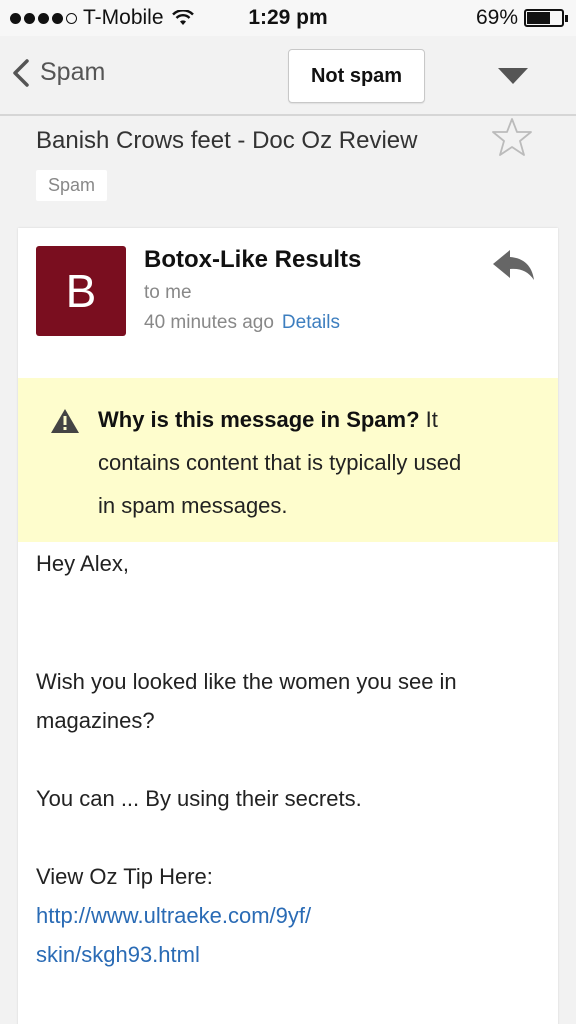 The height and width of the screenshot is (1024, 576). Describe the element at coordinates (496, 17) in the screenshot. I see `battery-percent: 69%` at that location.